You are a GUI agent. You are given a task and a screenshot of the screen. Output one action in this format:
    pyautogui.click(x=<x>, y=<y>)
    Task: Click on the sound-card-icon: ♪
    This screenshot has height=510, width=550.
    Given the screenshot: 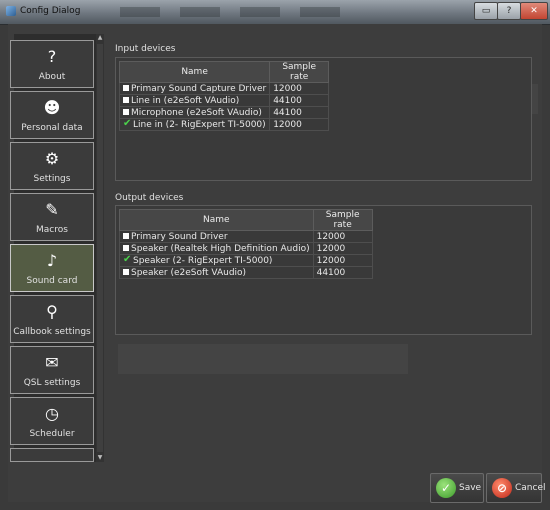 What is the action you would take?
    pyautogui.click(x=52, y=260)
    